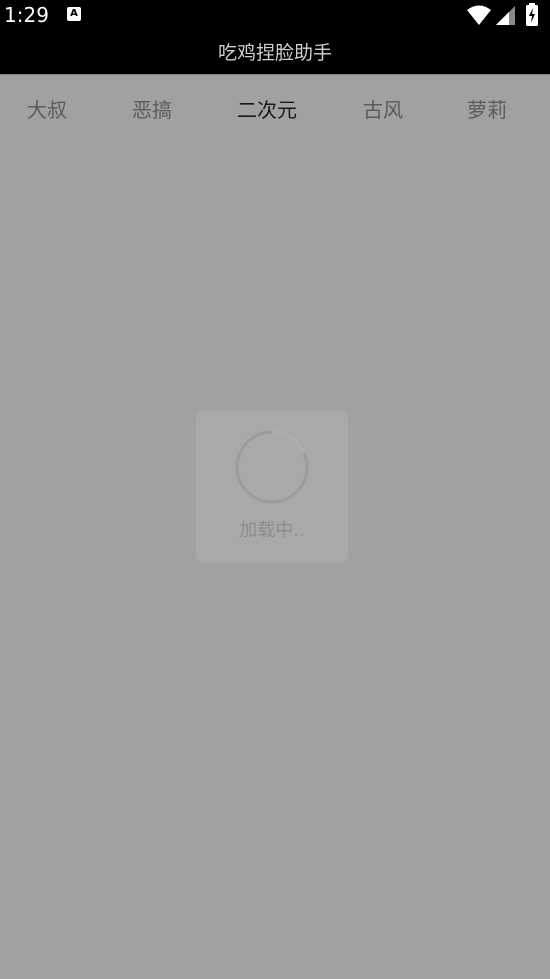 The image size is (550, 979). What do you see at coordinates (48, 110) in the screenshot?
I see `tab-dashu: 大叔` at bounding box center [48, 110].